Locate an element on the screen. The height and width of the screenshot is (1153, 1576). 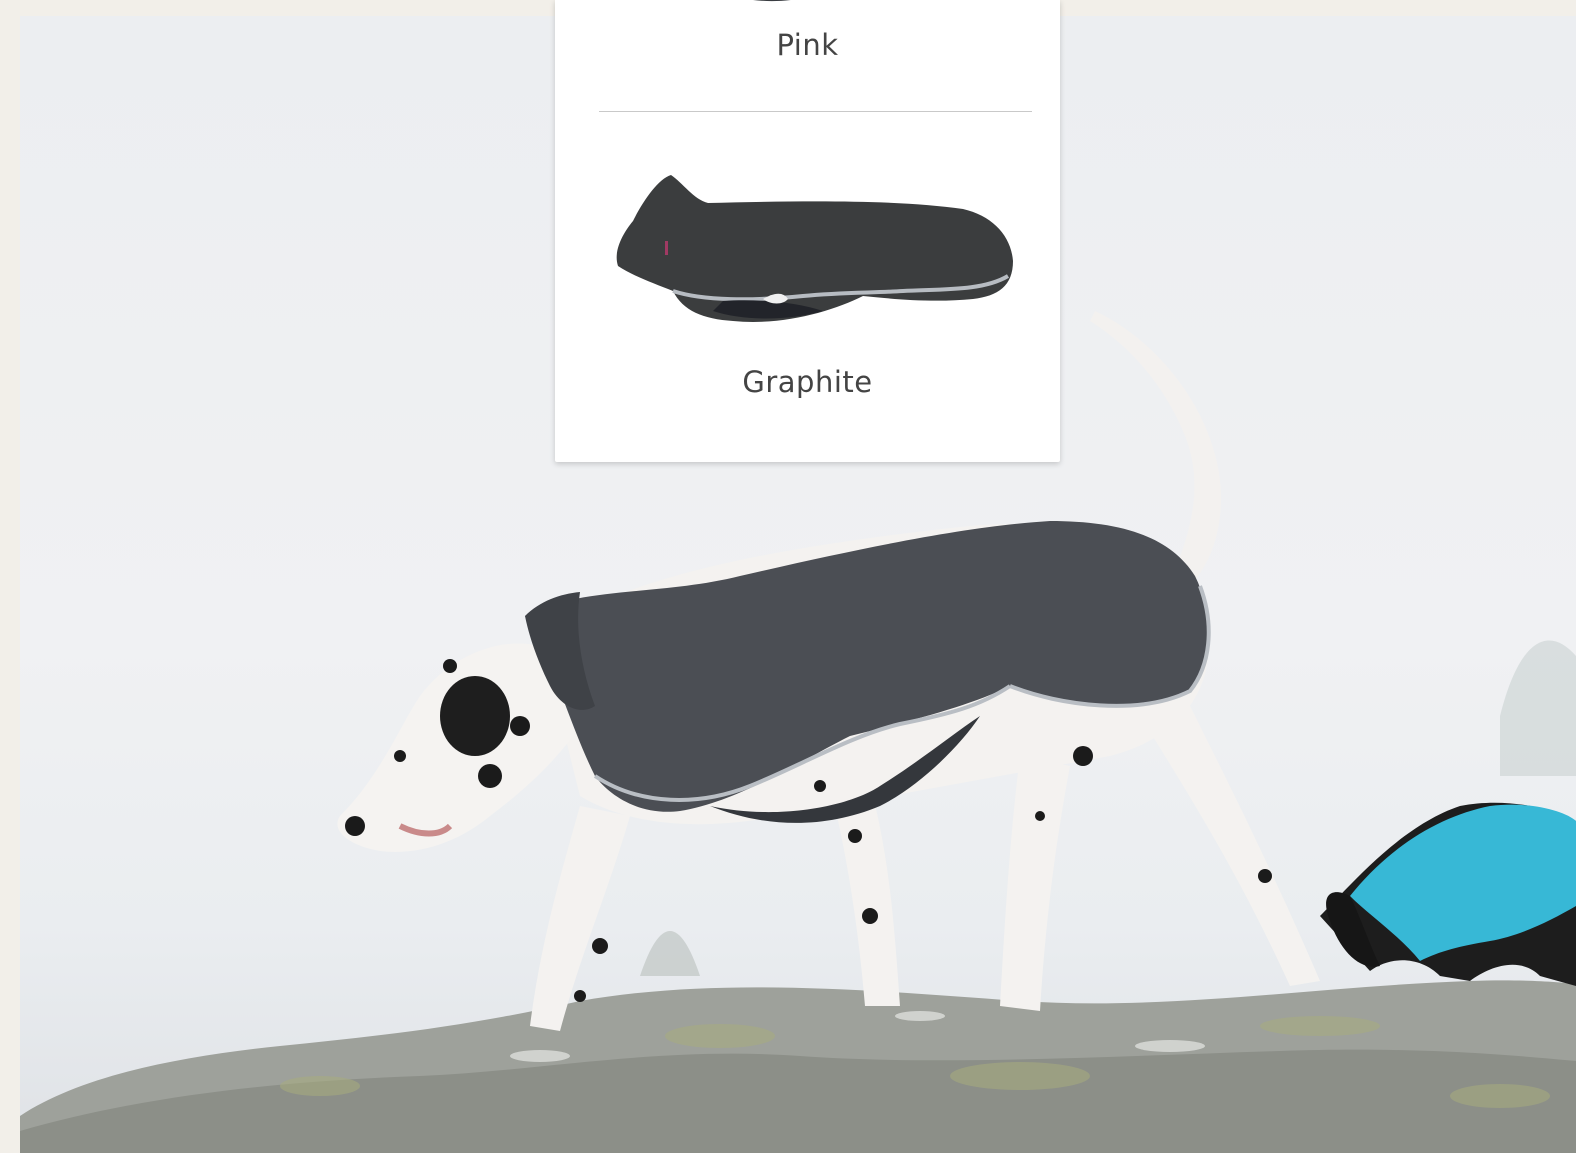
color-option-pink: Pink is located at coordinates (807, 56).